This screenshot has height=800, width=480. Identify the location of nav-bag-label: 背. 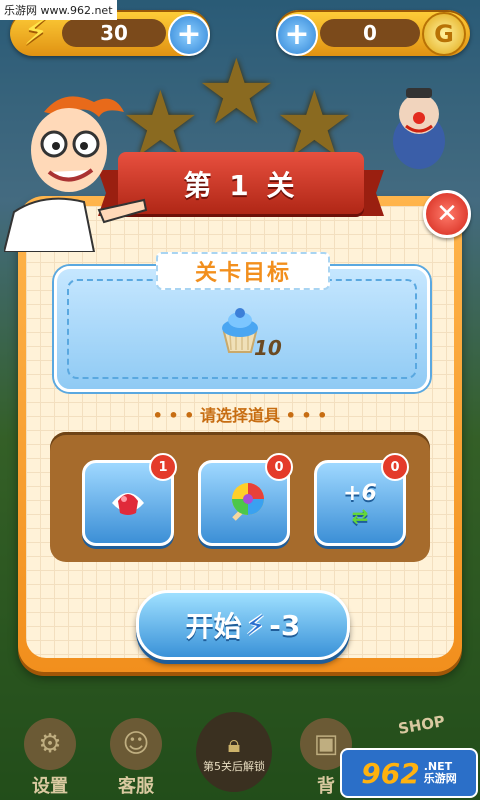
(326, 786).